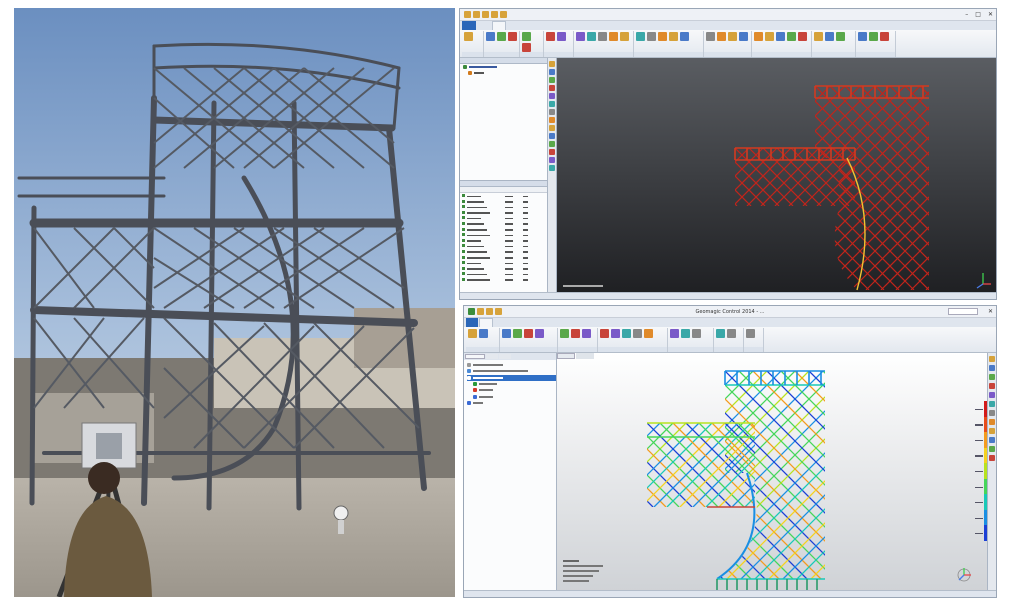 This screenshot has height=605, width=1015. Describe the element at coordinates (505, 73) in the screenshot. I see `tree-item-child` at that location.